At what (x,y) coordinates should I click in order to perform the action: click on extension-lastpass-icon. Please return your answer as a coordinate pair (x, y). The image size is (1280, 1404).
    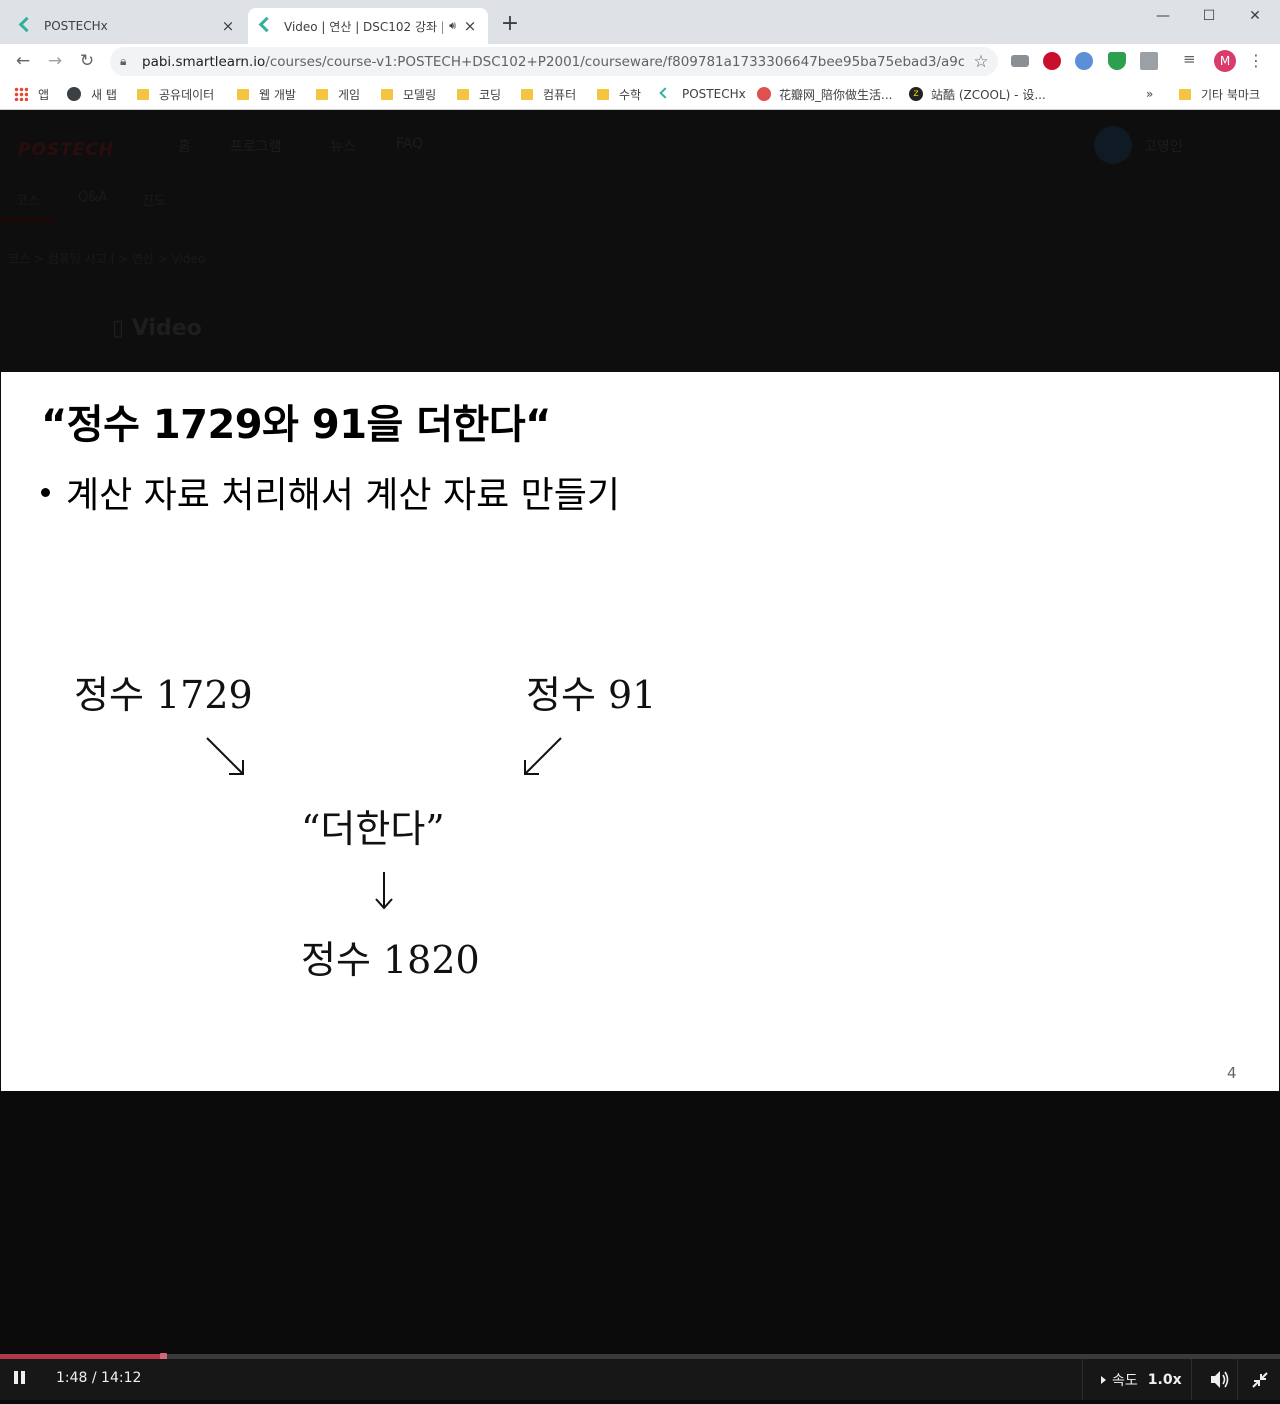
    Looking at the image, I should click on (1052, 61).